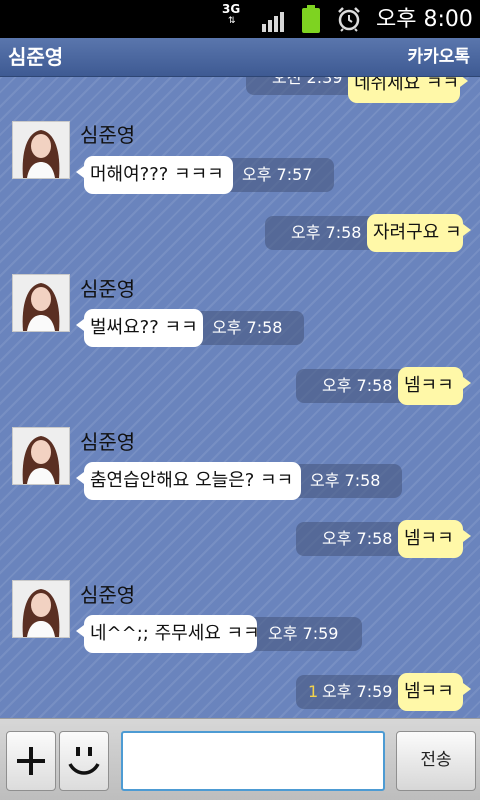  What do you see at coordinates (36, 57) in the screenshot?
I see `chat-title: 심준영` at bounding box center [36, 57].